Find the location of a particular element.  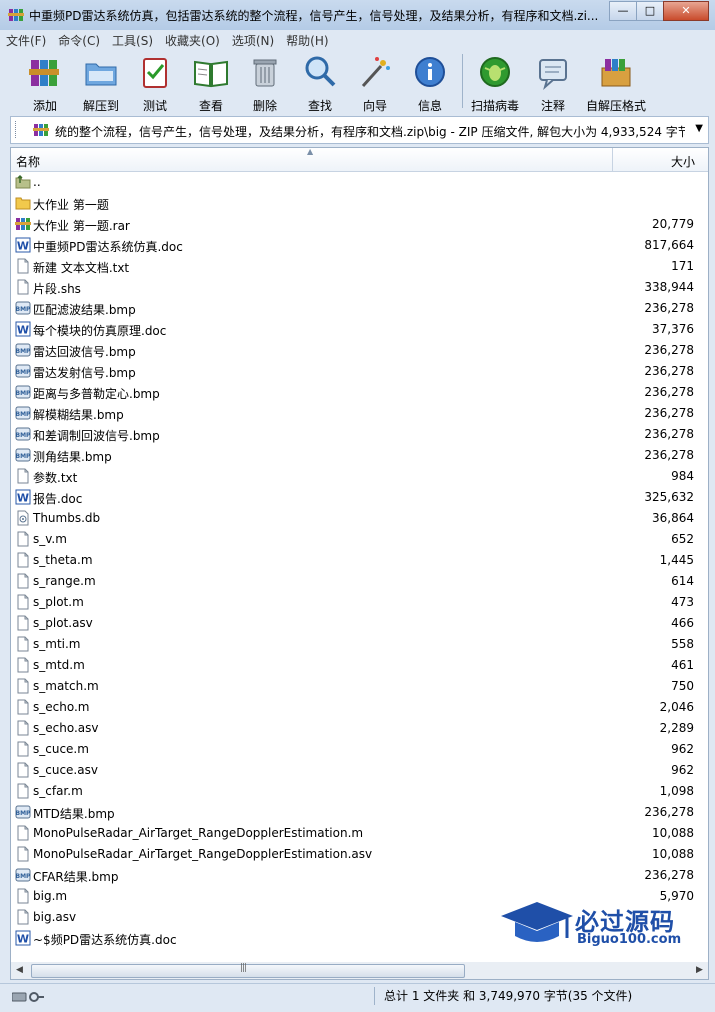

file-row: BMP 雷达发射信号.bmp 236,278 is located at coordinates (359, 371).